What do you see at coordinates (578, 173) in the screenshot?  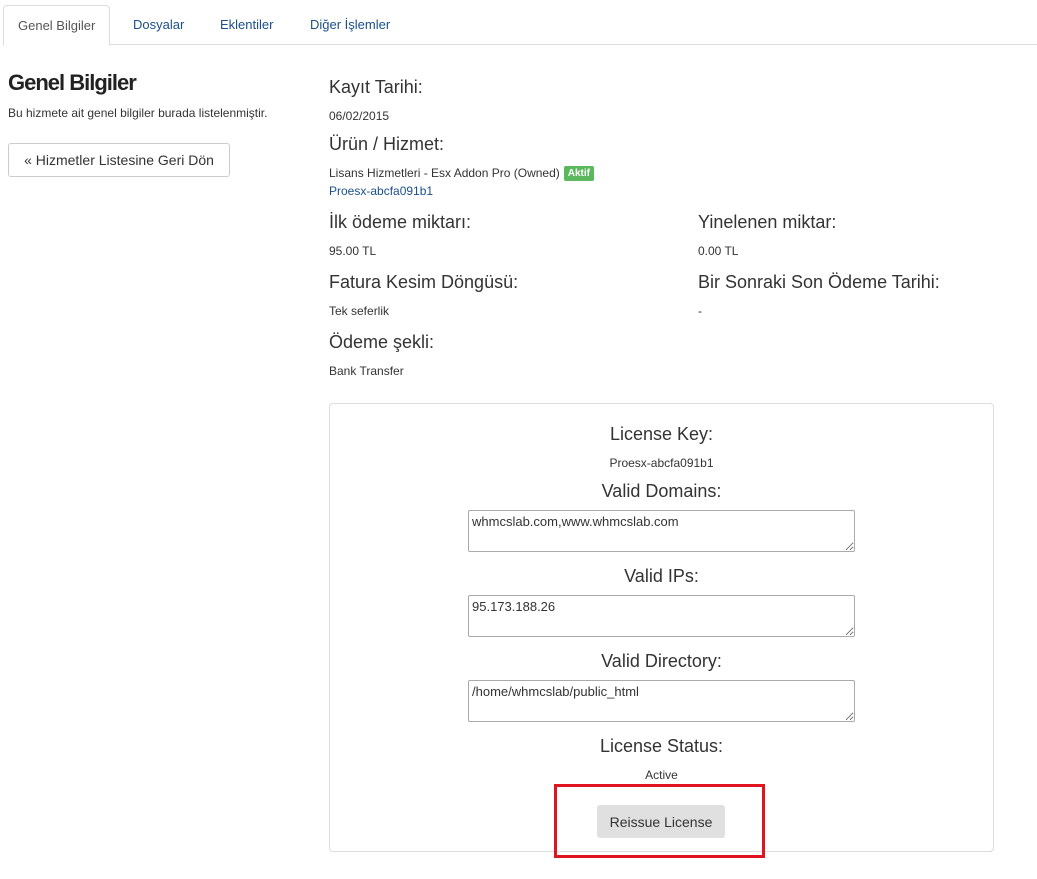 I see `status-badge: Aktif` at bounding box center [578, 173].